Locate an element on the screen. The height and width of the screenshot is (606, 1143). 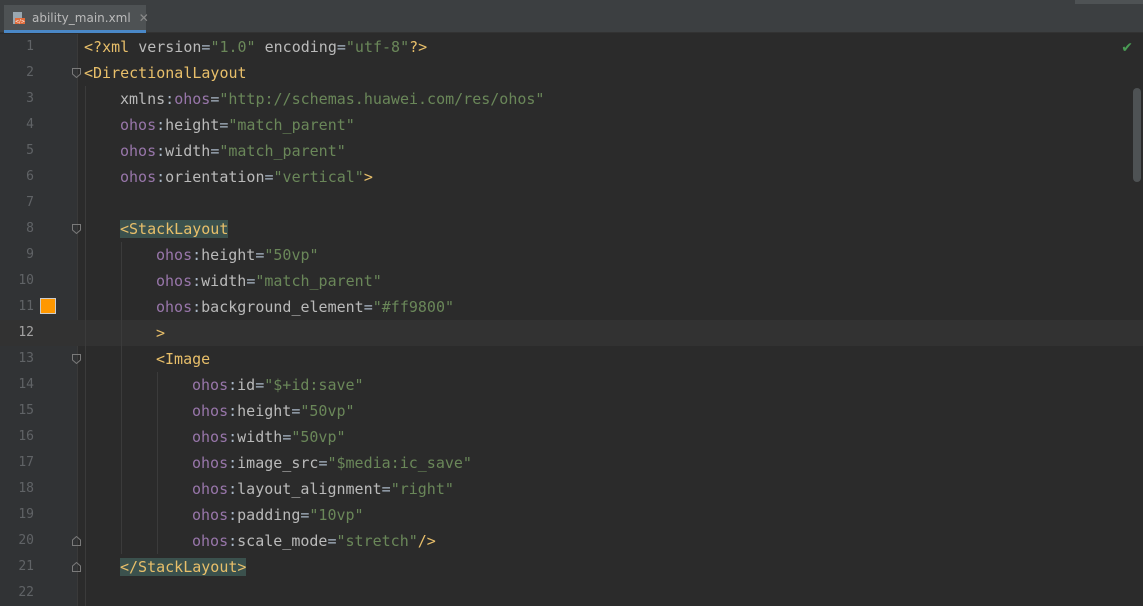
code-token: "10vp" is located at coordinates (336, 515).